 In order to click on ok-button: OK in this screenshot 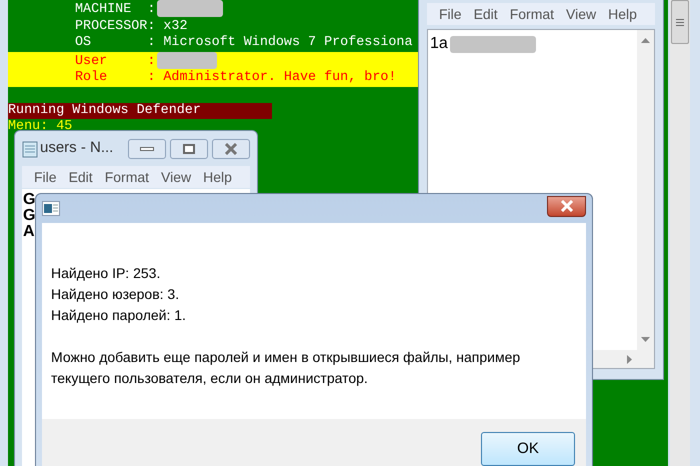, I will do `click(528, 449)`.